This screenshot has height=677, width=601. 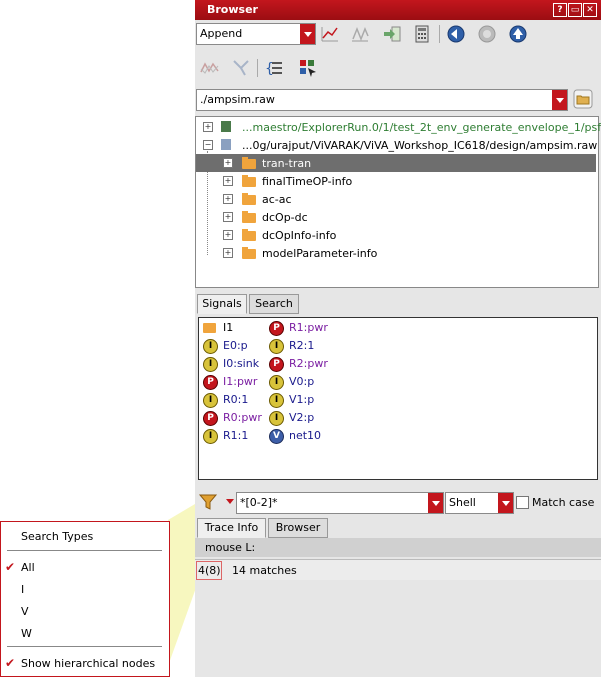 What do you see at coordinates (382, 100) in the screenshot?
I see `file-path-select: ./ampsim.raw` at bounding box center [382, 100].